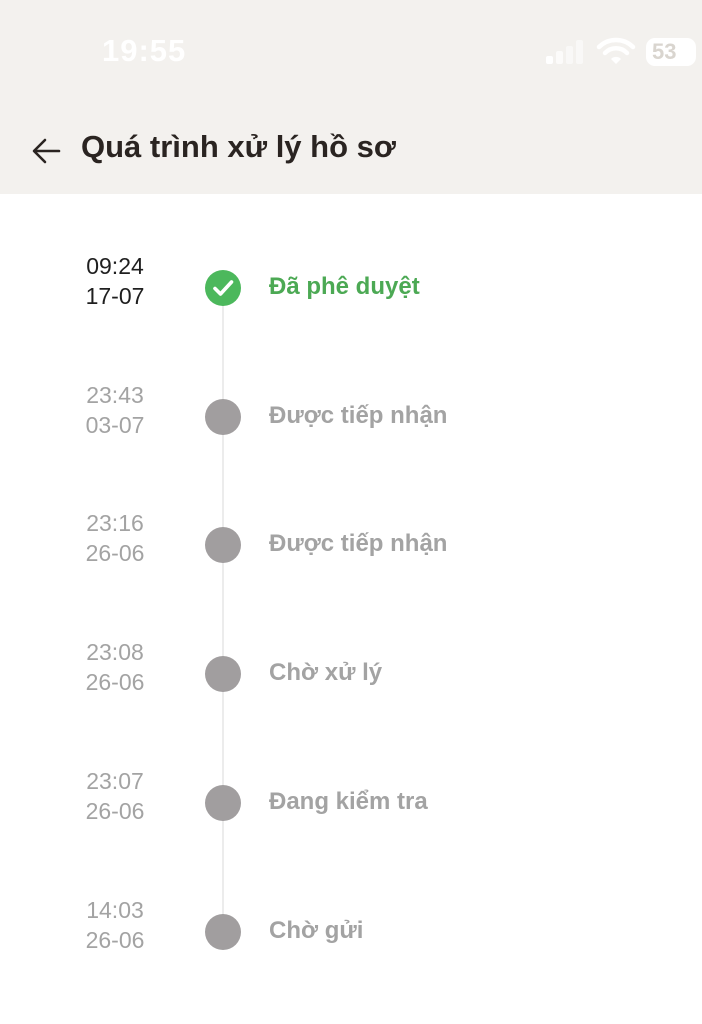 The height and width of the screenshot is (1024, 702). Describe the element at coordinates (115, 266) in the screenshot. I see `timeline-time: 09:24` at that location.